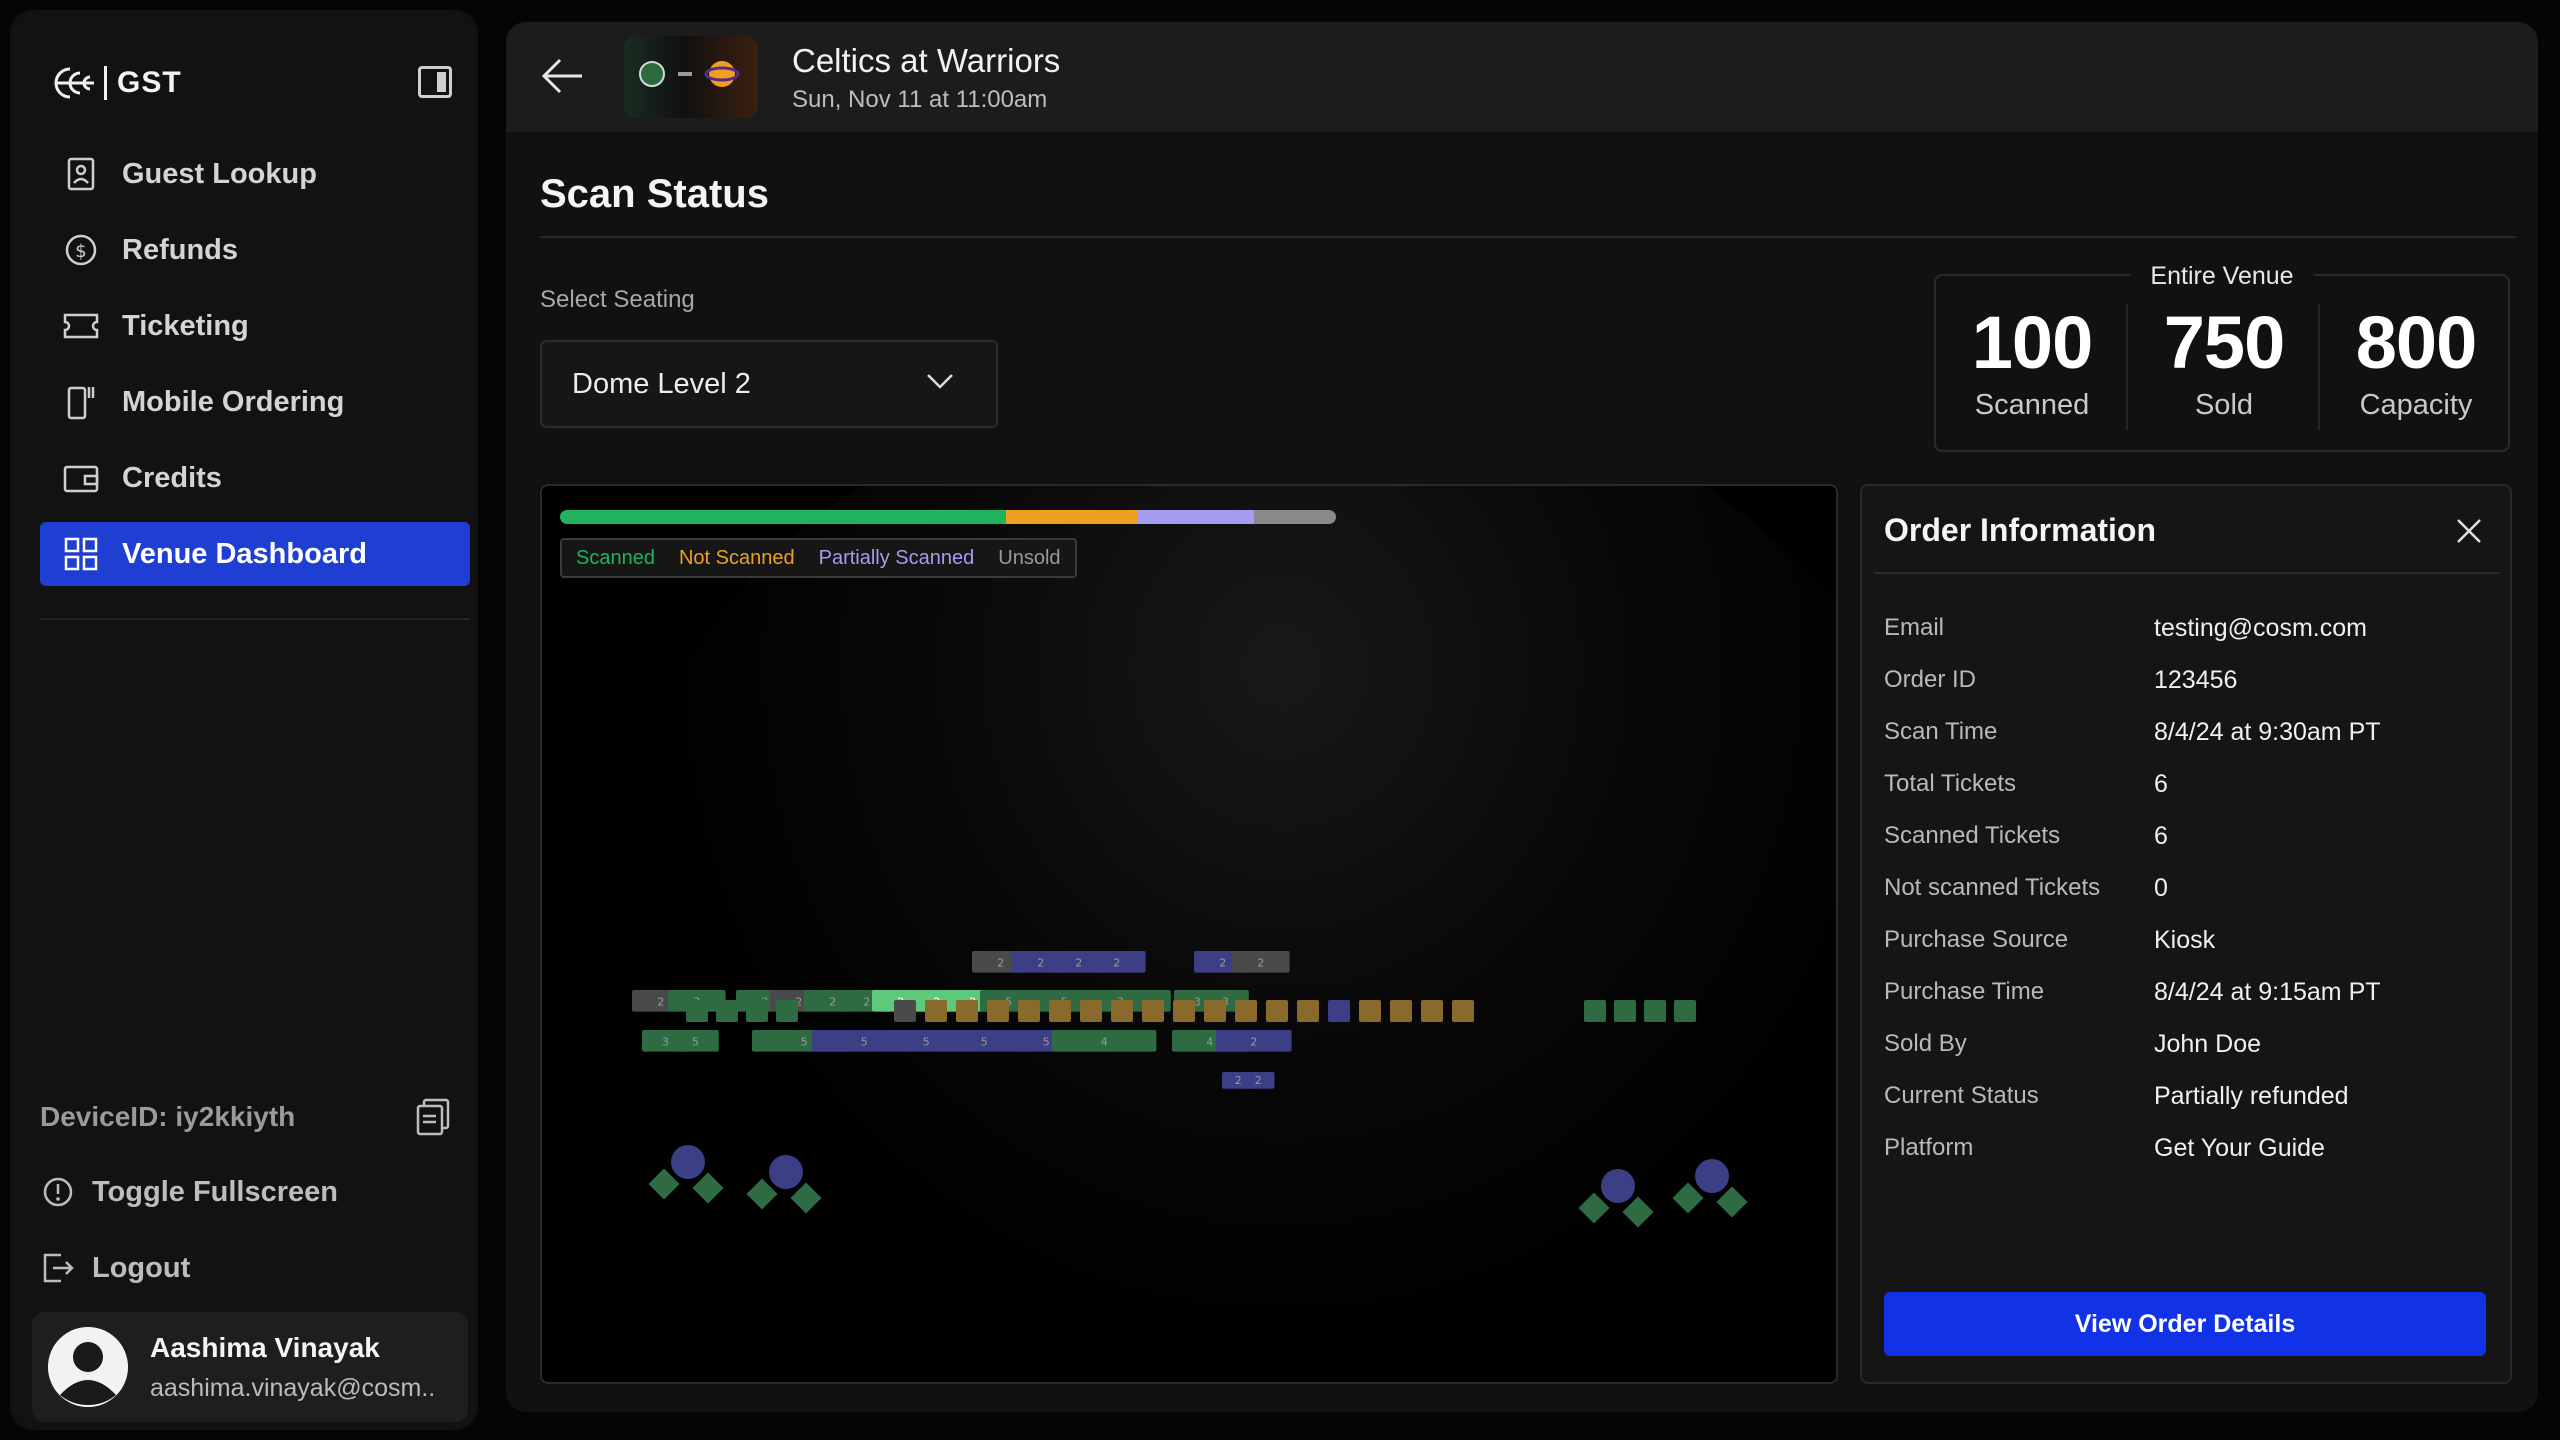  Describe the element at coordinates (2267, 731) in the screenshot. I see `order-value: 8/4/24 at 9:30am PT` at that location.